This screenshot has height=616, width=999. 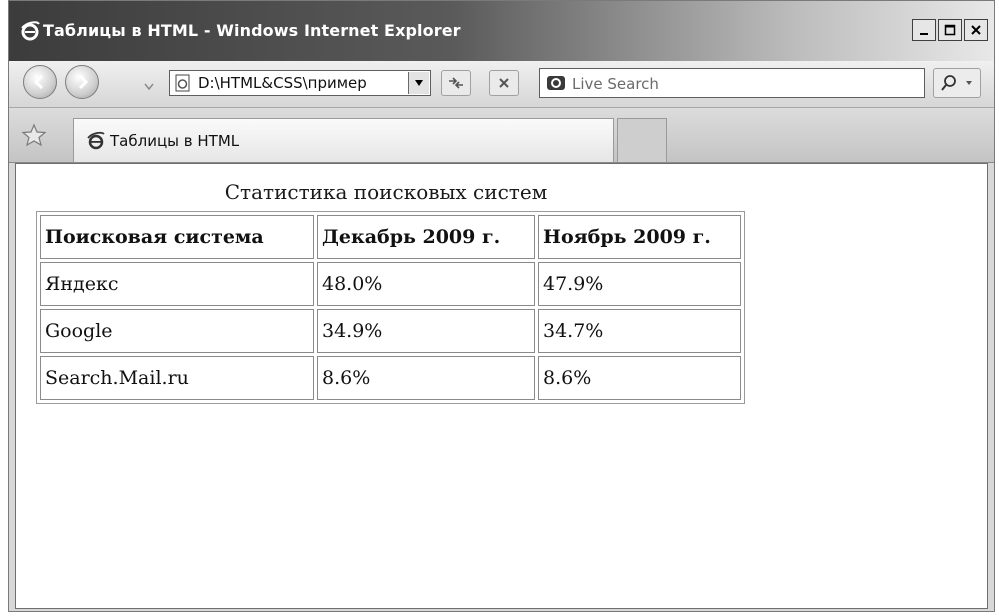 What do you see at coordinates (282, 83) in the screenshot?
I see `address-text: D:\HTML&CSS\пример` at bounding box center [282, 83].